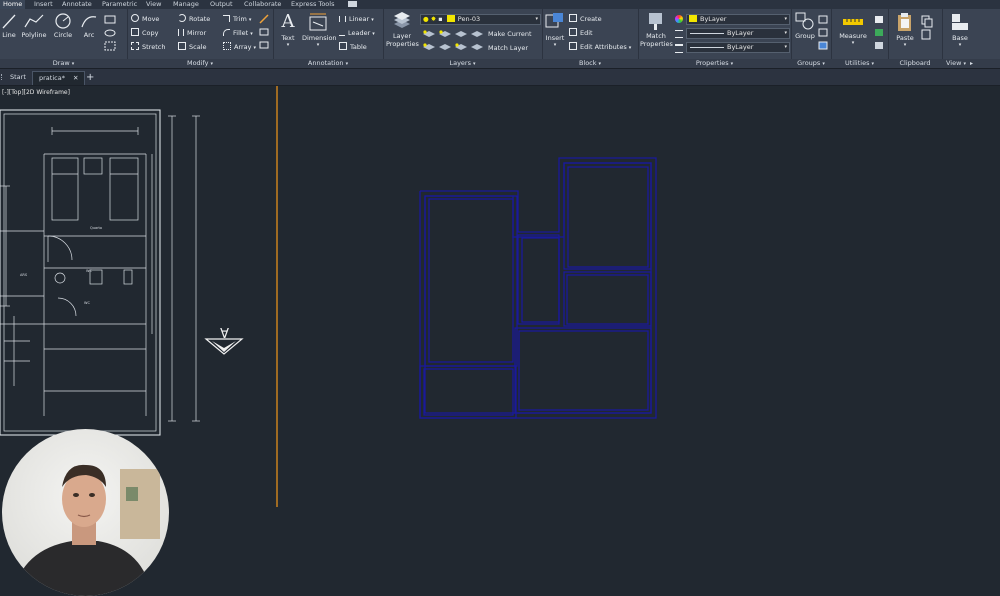  I want to click on dimension-tool: Dimension ▾, so click(319, 30).